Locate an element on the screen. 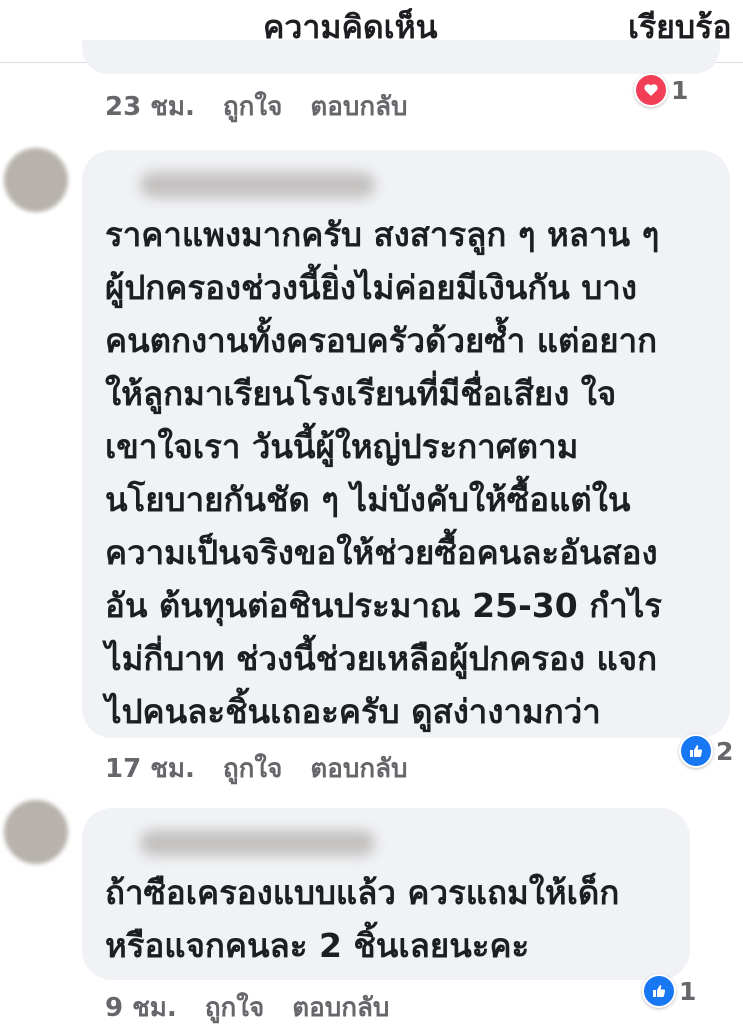 This screenshot has height=1028, width=743. comment-meta: 23 ชม. ถูกใจ ตอบกลับ is located at coordinates (270, 106).